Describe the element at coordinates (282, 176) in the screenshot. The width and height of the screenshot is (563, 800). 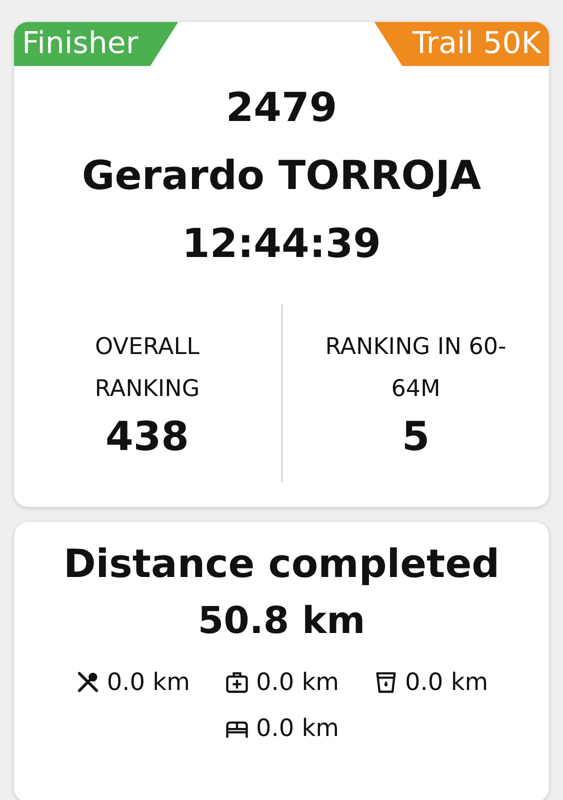
I see `runner-name: Gerardo TORROJA` at that location.